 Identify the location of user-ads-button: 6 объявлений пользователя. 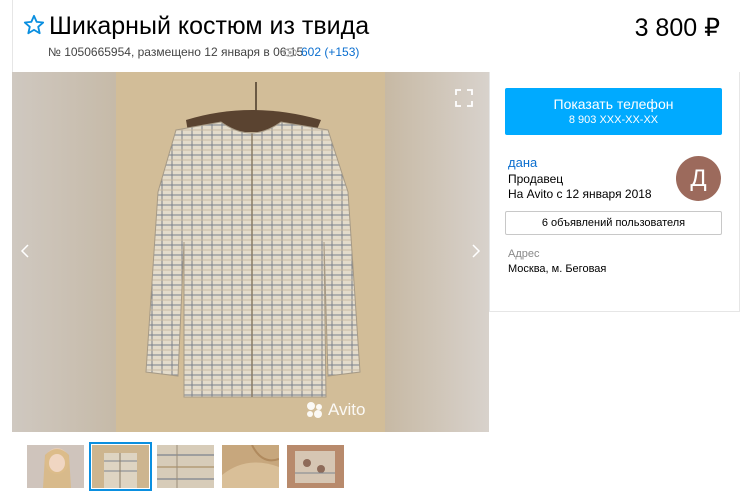
(613, 223).